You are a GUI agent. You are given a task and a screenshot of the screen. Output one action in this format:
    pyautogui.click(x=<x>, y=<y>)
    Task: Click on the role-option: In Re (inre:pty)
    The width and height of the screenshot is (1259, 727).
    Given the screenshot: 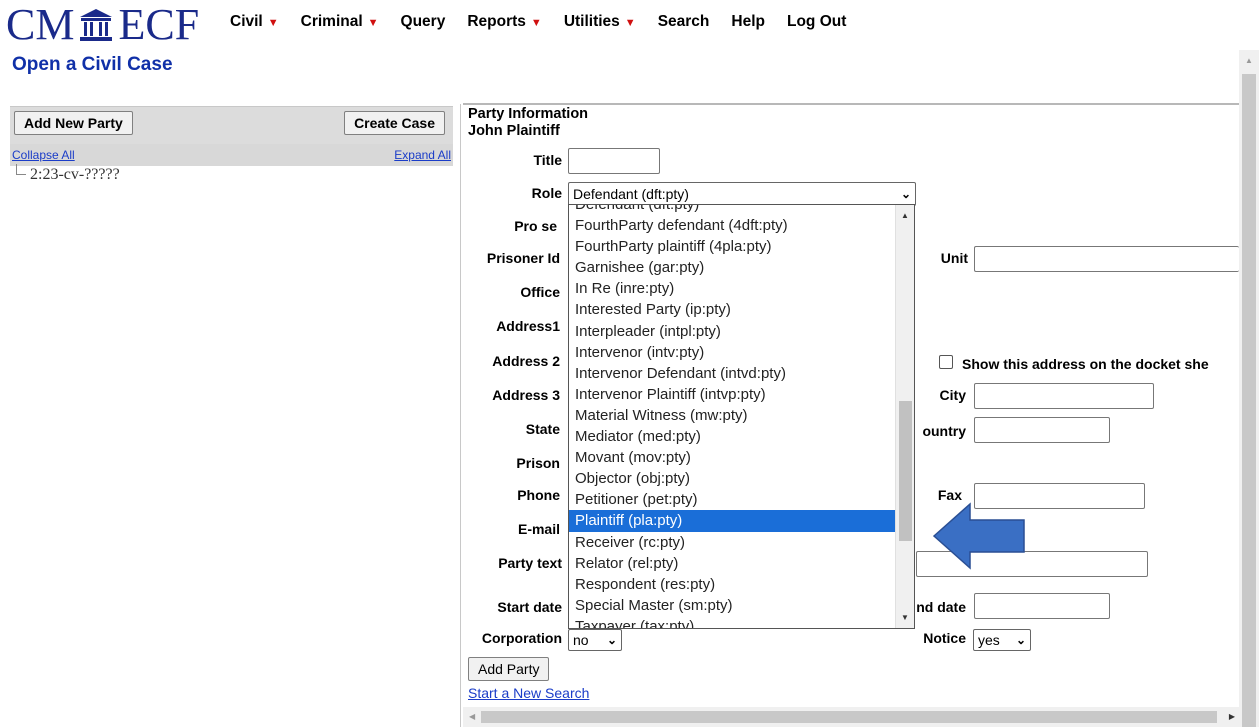 What is the action you would take?
    pyautogui.click(x=732, y=288)
    